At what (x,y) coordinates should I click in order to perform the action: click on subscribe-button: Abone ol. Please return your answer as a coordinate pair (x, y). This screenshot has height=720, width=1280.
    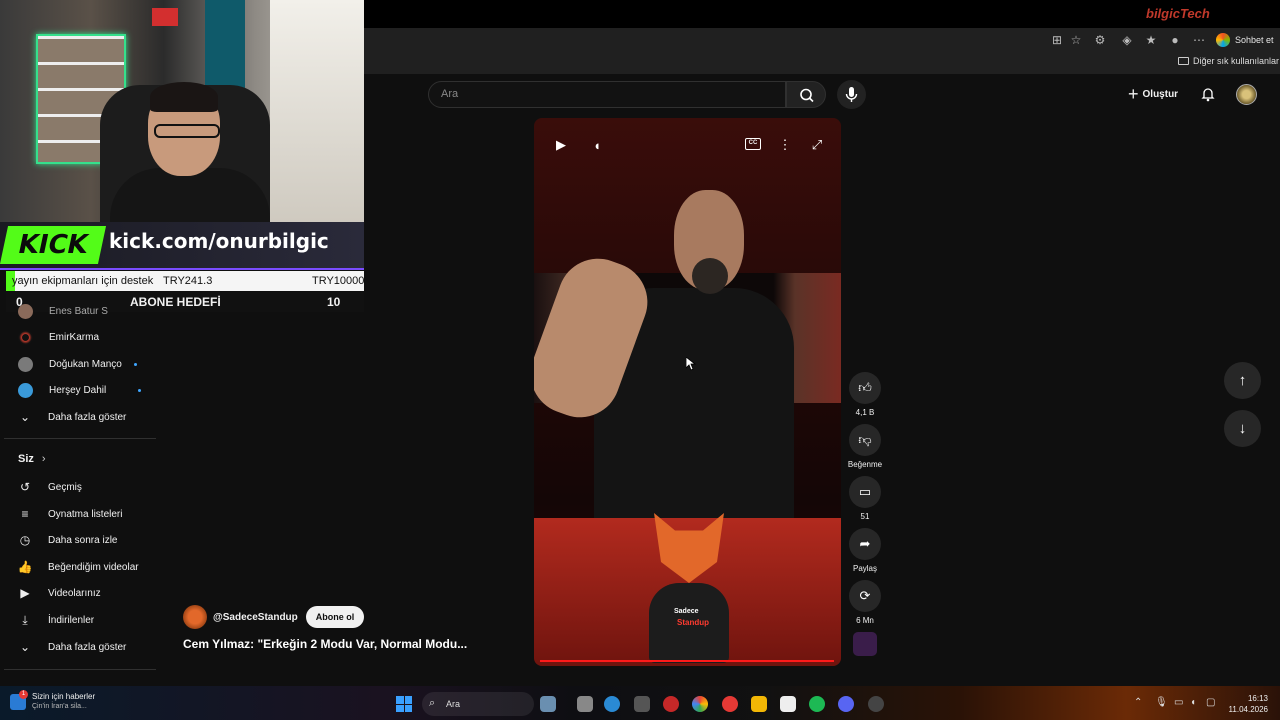
    Looking at the image, I should click on (335, 617).